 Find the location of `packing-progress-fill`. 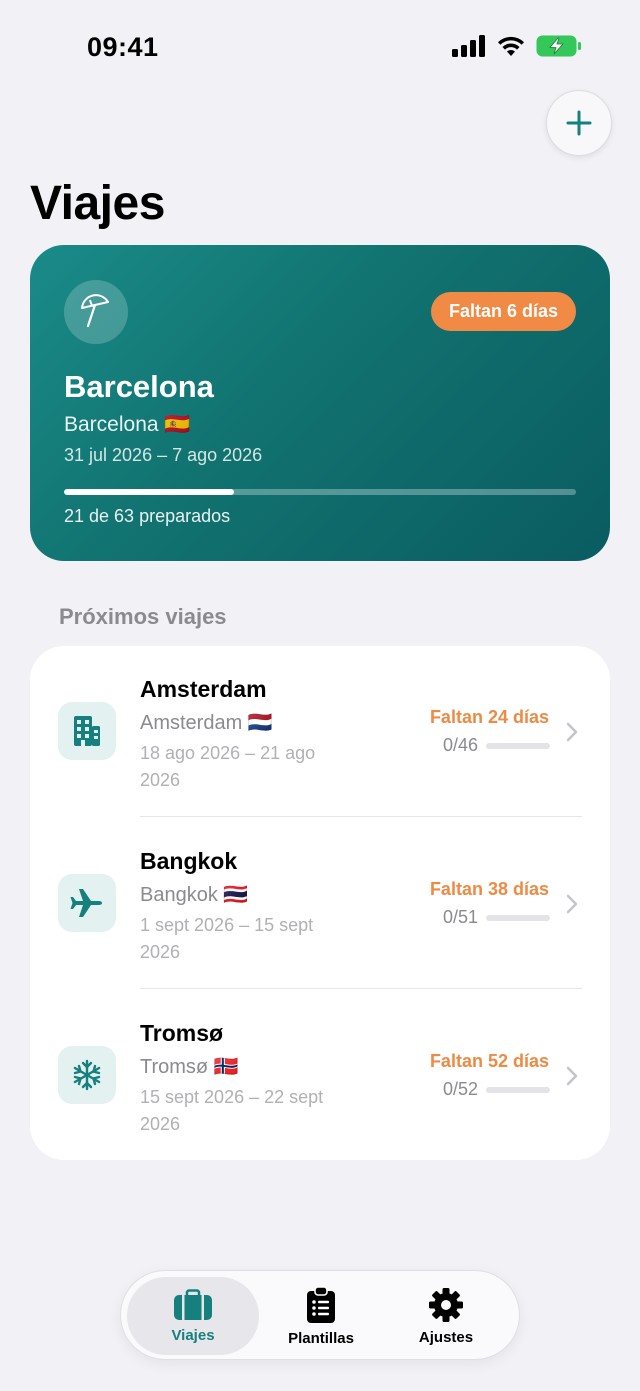

packing-progress-fill is located at coordinates (149, 492).